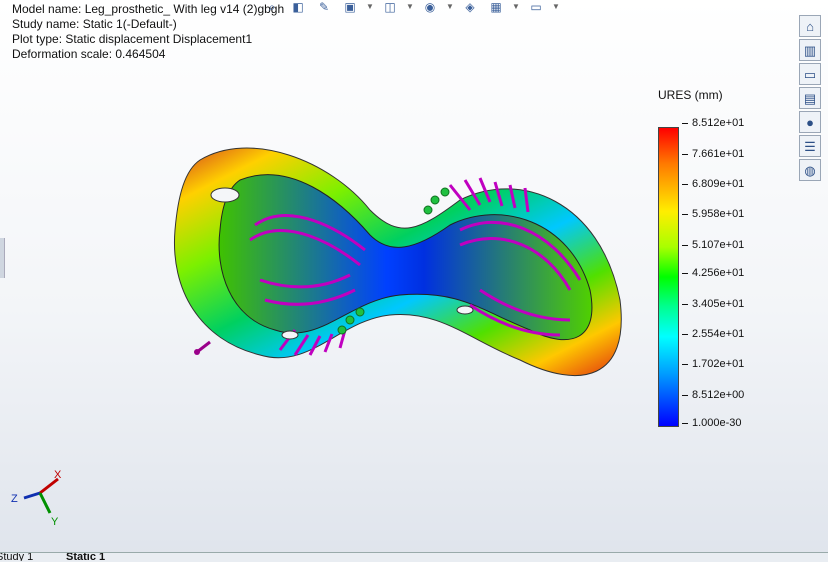  I want to click on legend-tick: 4.256e+01, so click(713, 273).